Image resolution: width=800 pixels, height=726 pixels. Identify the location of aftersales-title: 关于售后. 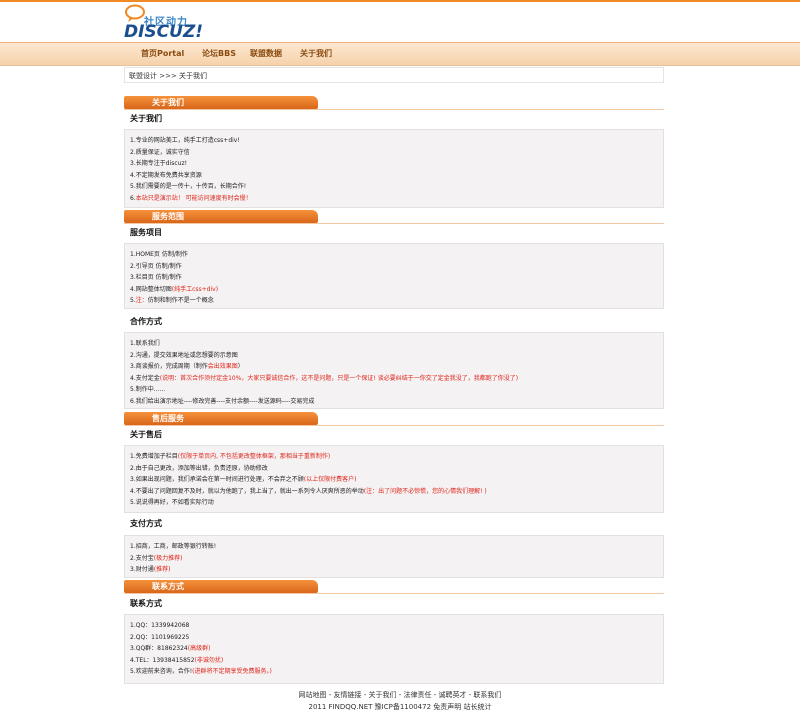
(146, 434).